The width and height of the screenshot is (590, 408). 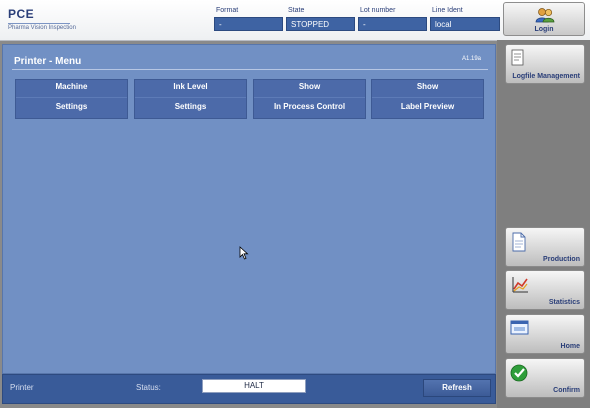 I want to click on version-label: A1.19a, so click(x=472, y=59).